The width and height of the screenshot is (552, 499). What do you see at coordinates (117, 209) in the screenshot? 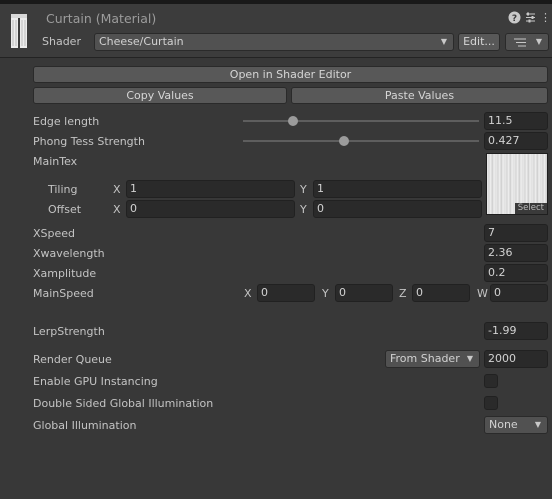
I see `offset-x-label: X` at bounding box center [117, 209].